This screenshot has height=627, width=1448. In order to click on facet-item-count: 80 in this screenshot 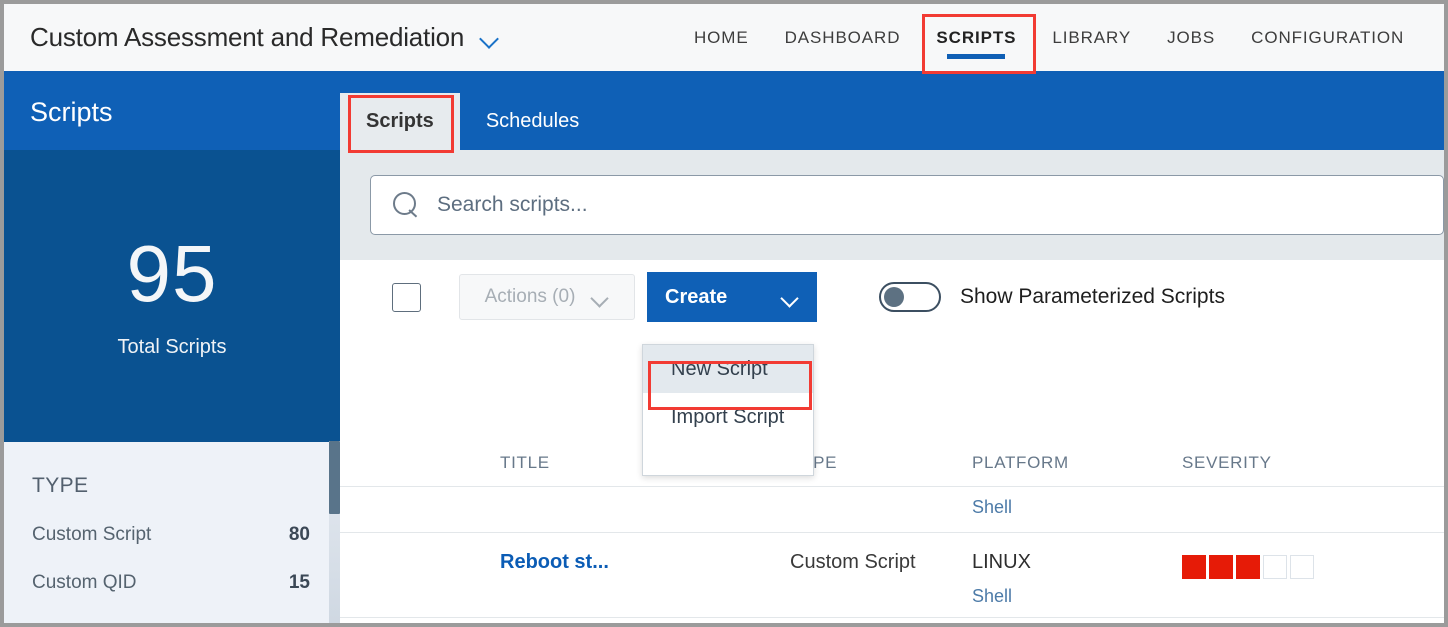, I will do `click(299, 534)`.